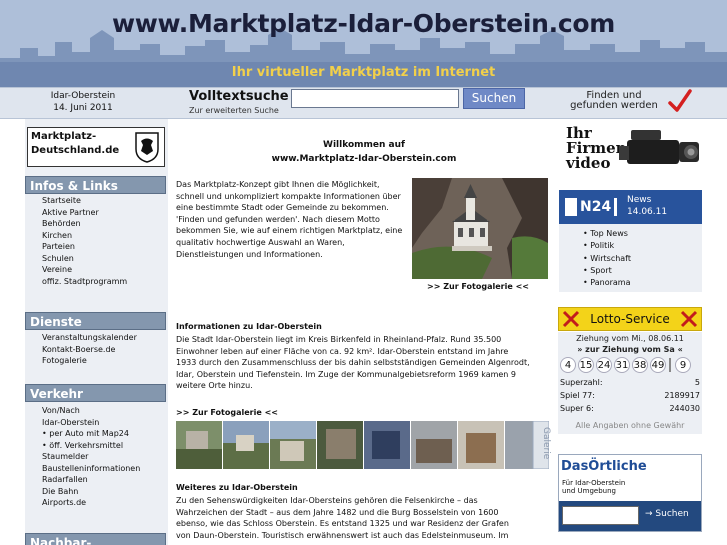 The image size is (727, 545). What do you see at coordinates (594, 487) in the screenshot?
I see `das-oertliche-subtitle: Für Idar-Oberstein und Umgebung` at bounding box center [594, 487].